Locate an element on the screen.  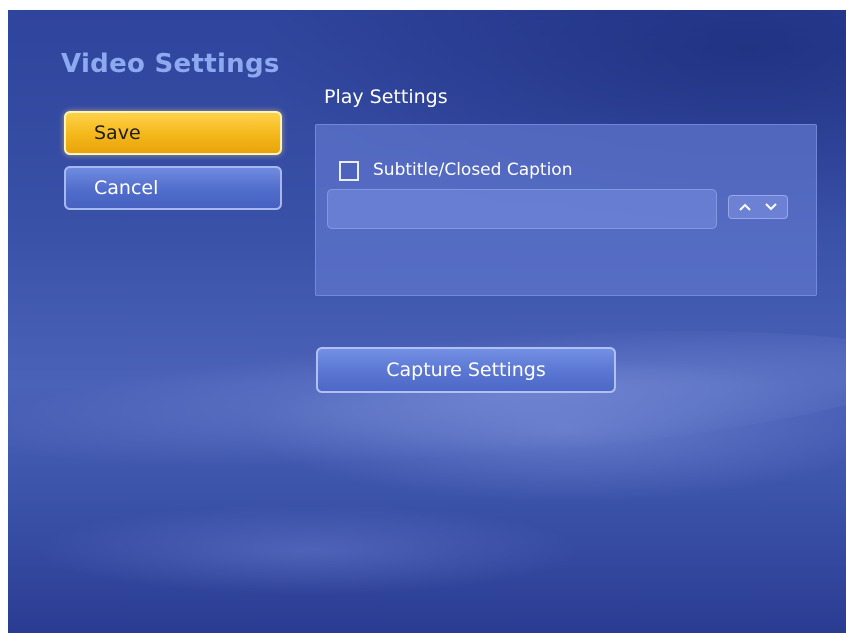
spinner-up-button is located at coordinates (745, 207).